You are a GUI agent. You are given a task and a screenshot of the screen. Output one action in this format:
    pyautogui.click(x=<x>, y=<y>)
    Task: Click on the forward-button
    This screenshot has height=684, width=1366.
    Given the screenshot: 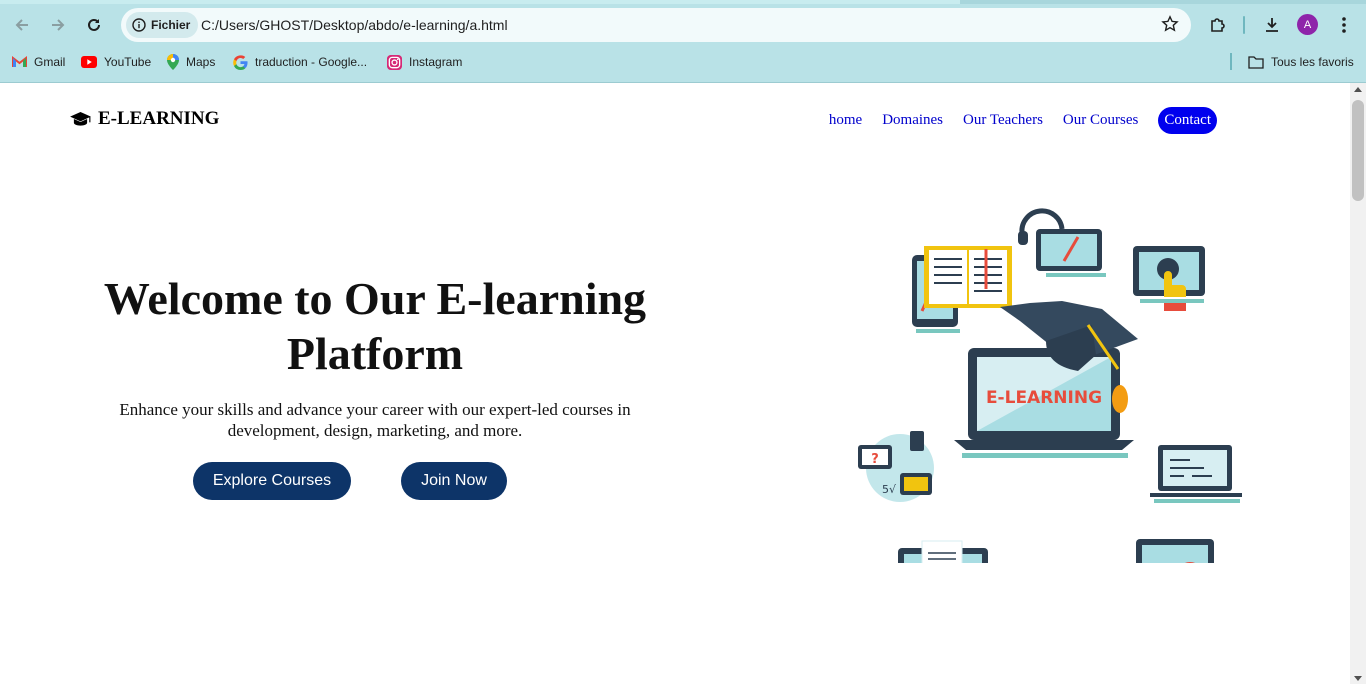 What is the action you would take?
    pyautogui.click(x=58, y=25)
    